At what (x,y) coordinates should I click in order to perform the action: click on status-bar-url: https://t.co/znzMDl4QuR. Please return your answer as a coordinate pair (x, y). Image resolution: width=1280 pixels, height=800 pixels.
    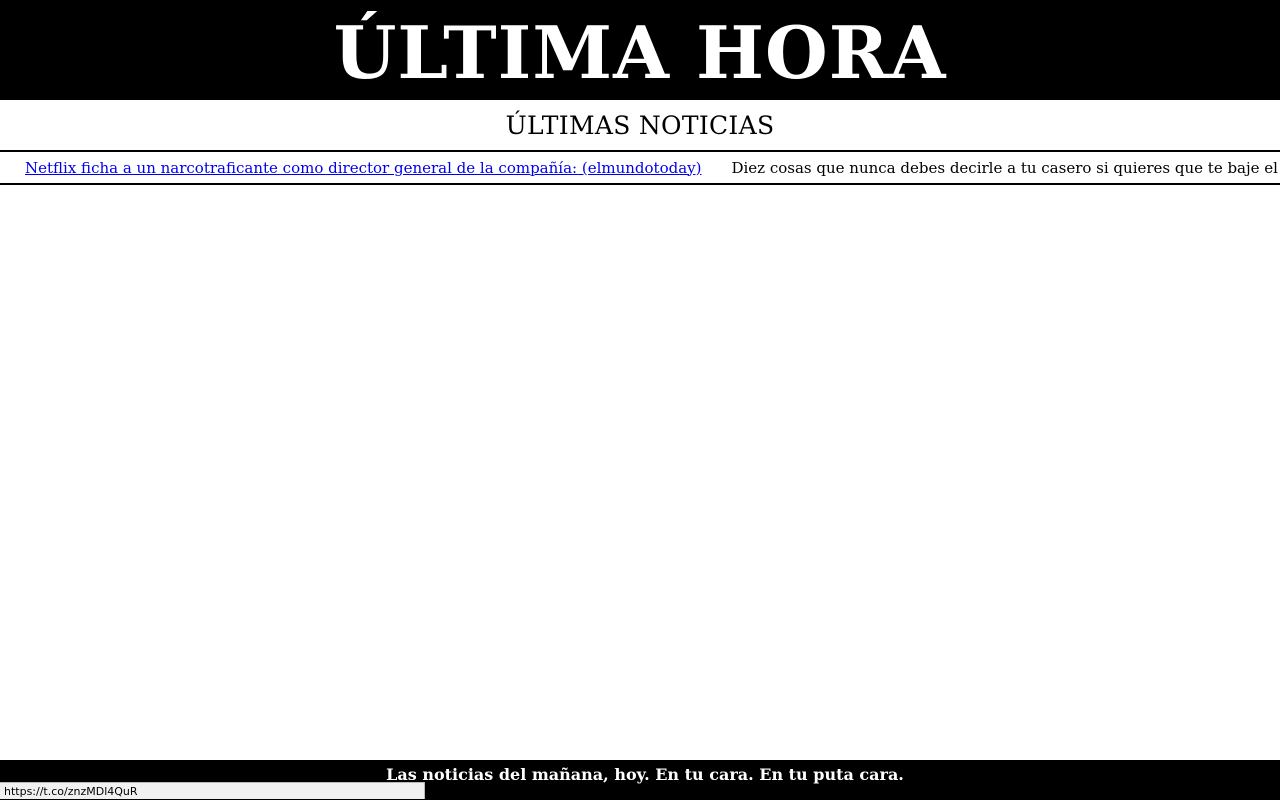
    Looking at the image, I should click on (212, 790).